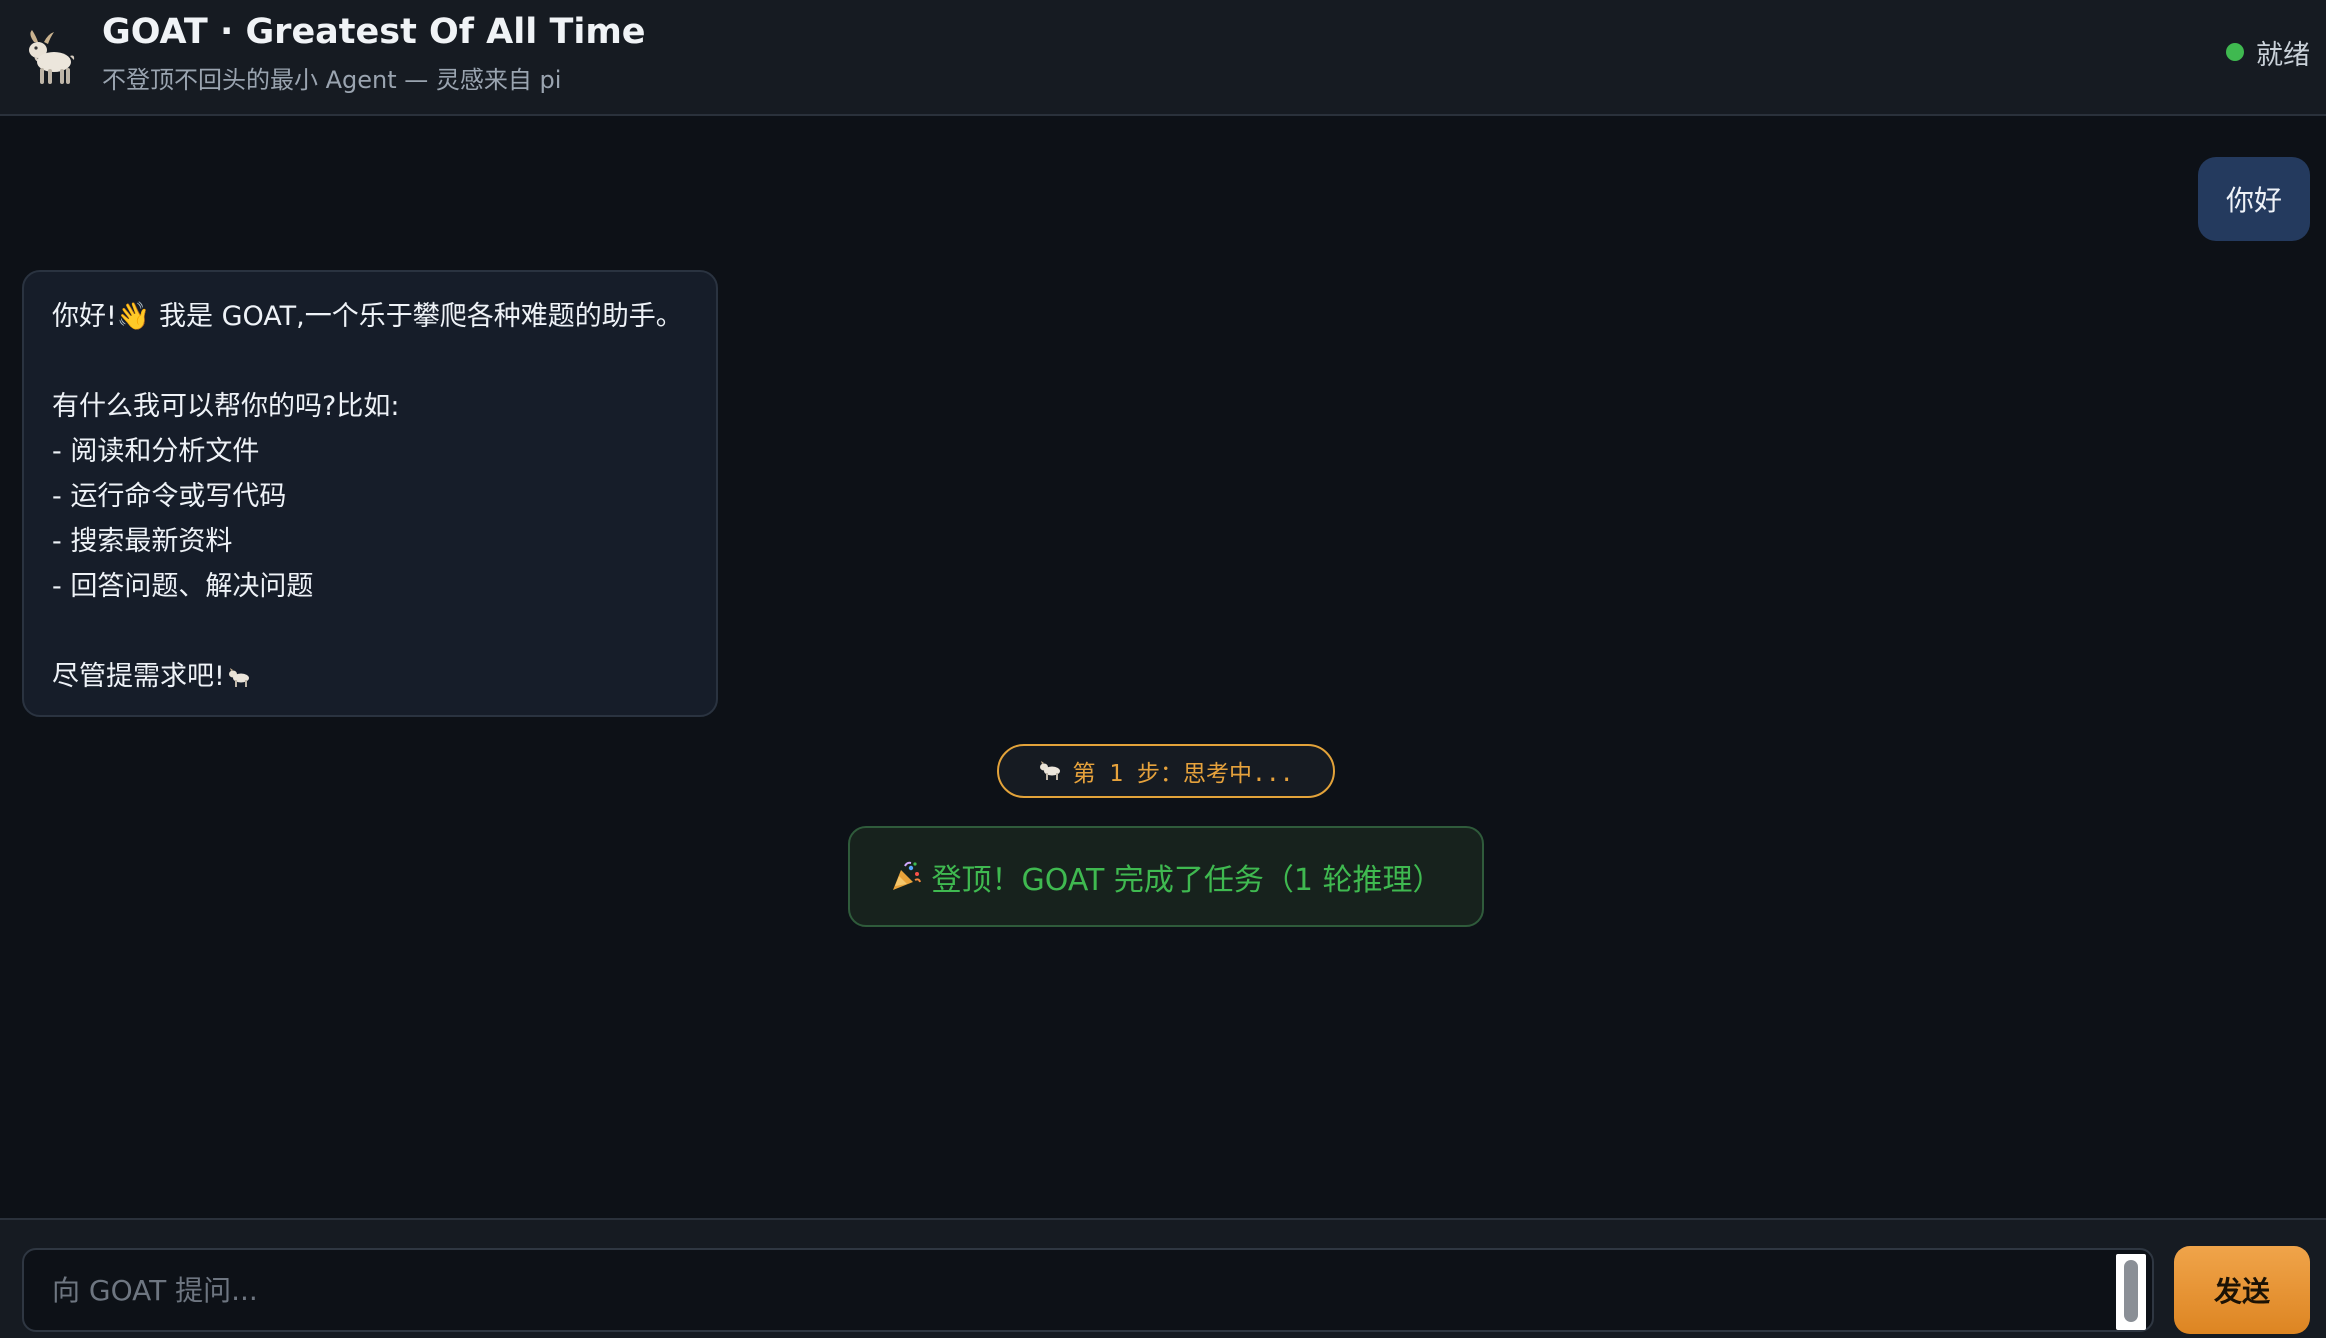 This screenshot has height=1338, width=2326. I want to click on status-label: 就绪, so click(2283, 55).